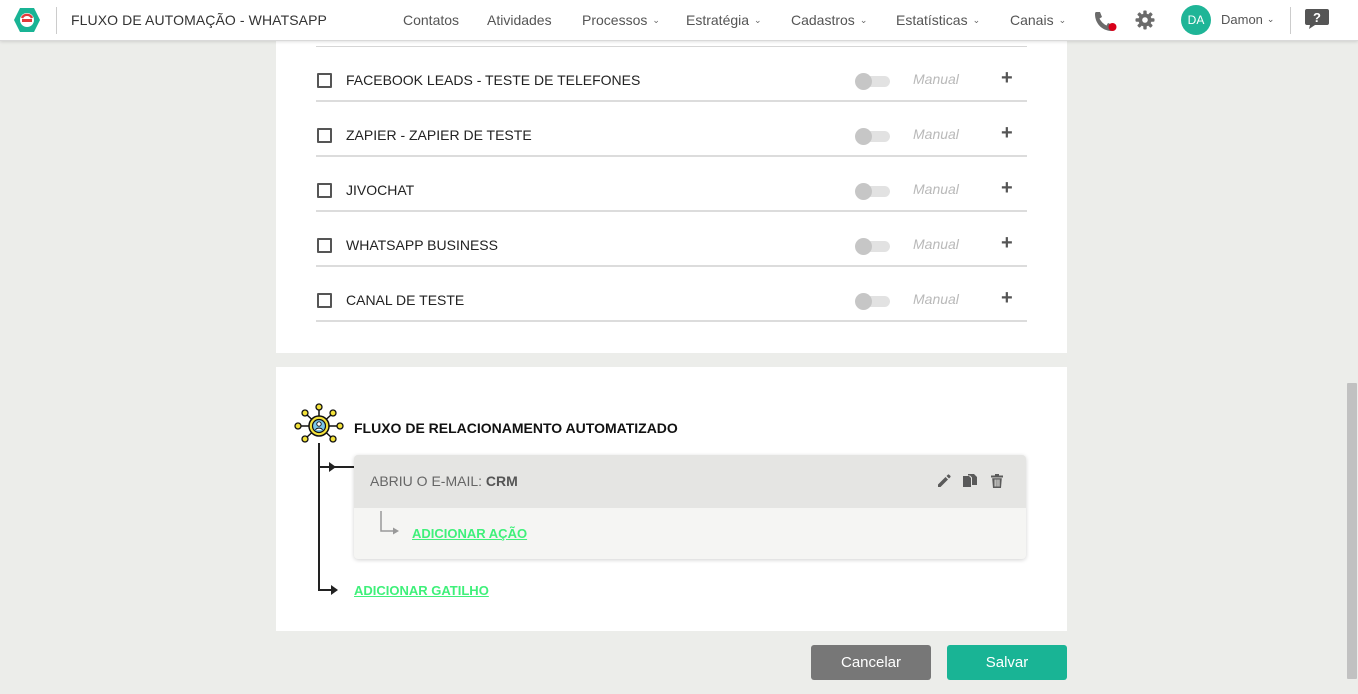 The width and height of the screenshot is (1358, 694). What do you see at coordinates (27, 20) in the screenshot?
I see `logo-icon` at bounding box center [27, 20].